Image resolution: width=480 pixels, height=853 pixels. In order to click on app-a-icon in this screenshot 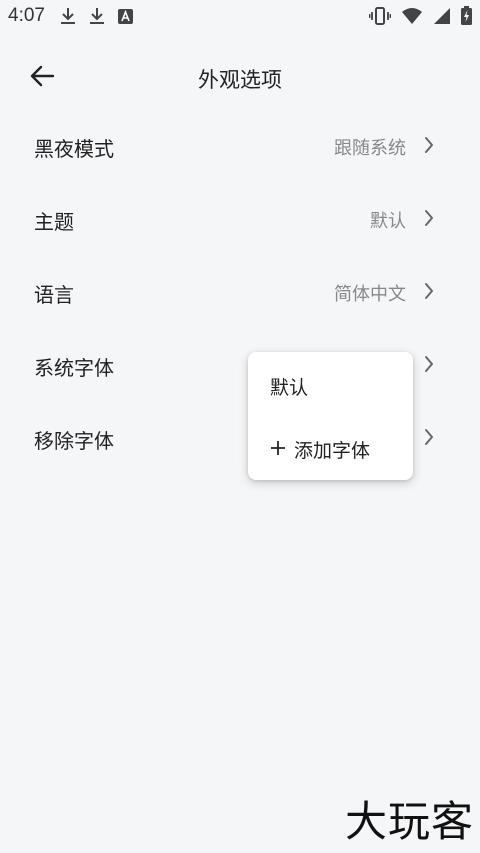, I will do `click(125, 16)`.